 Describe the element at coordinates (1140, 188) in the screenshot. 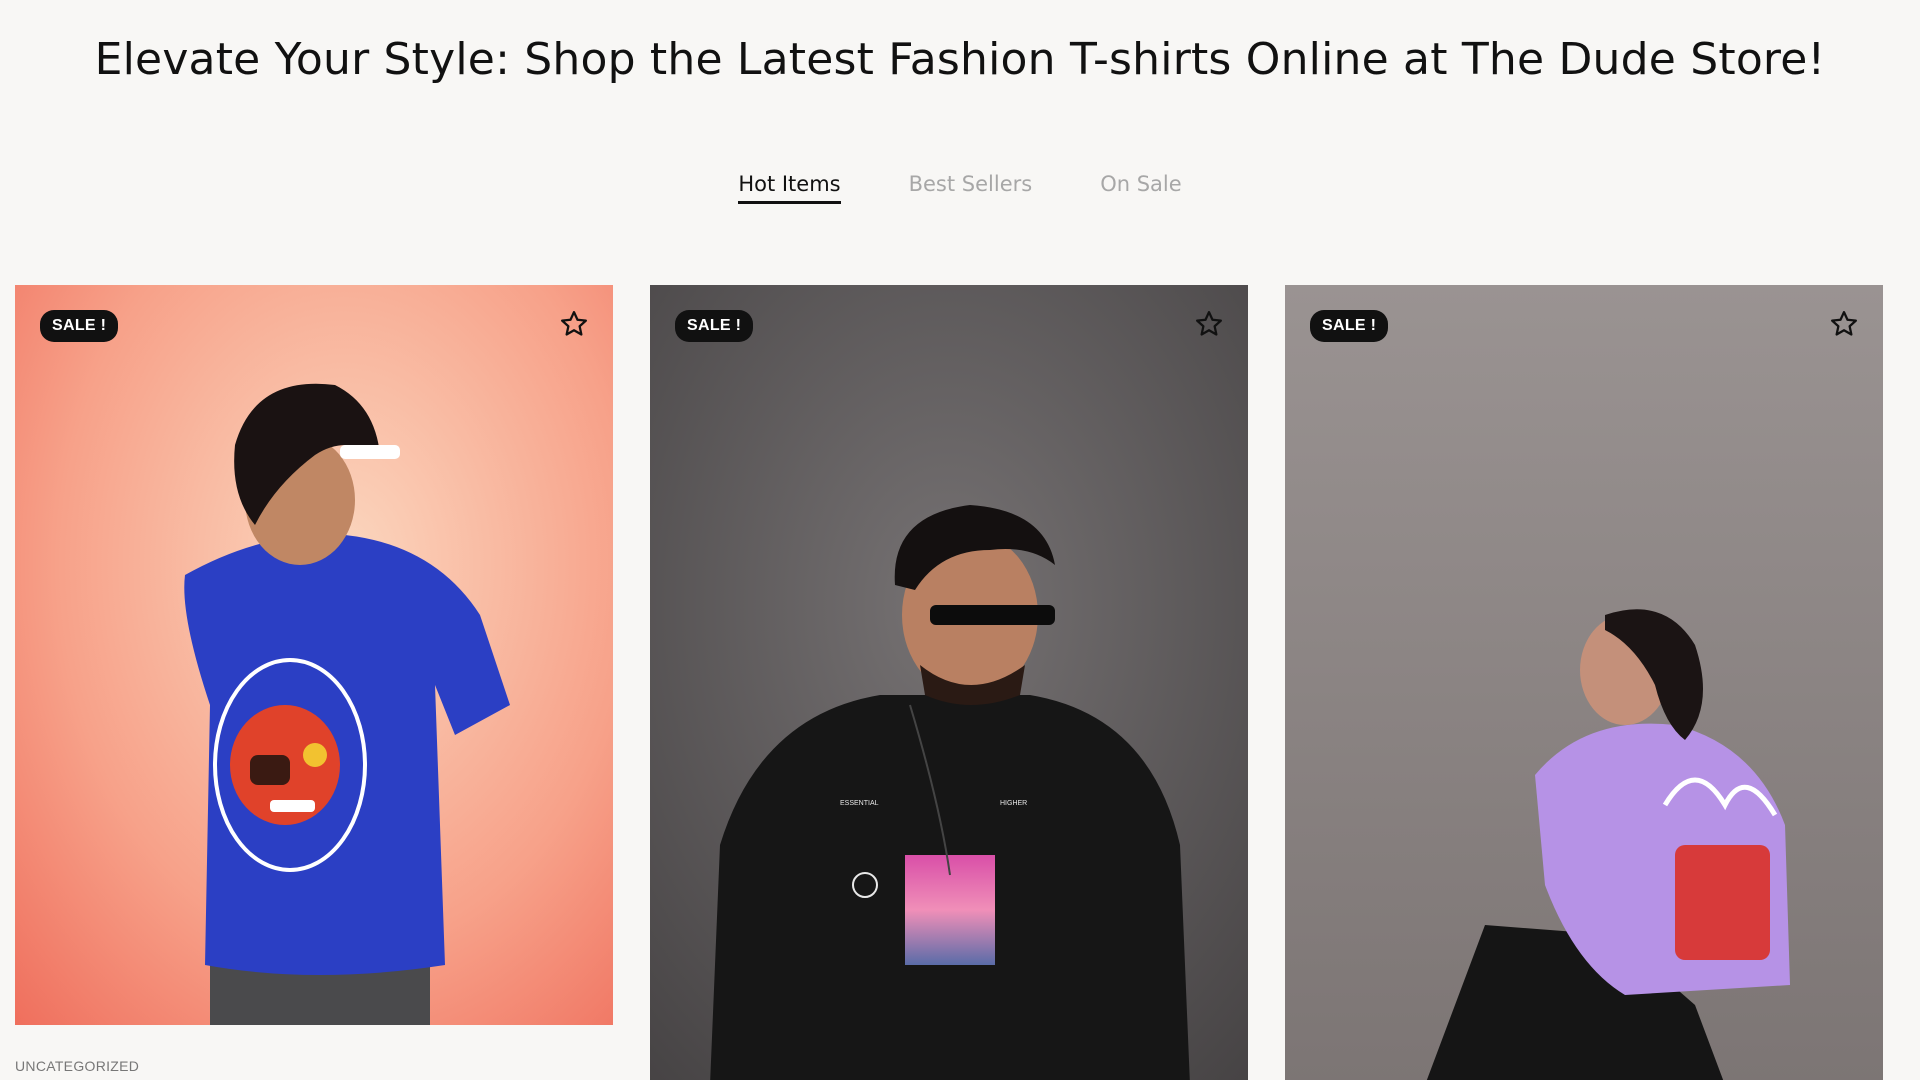

I see `tab-on-sale: On Sale` at that location.